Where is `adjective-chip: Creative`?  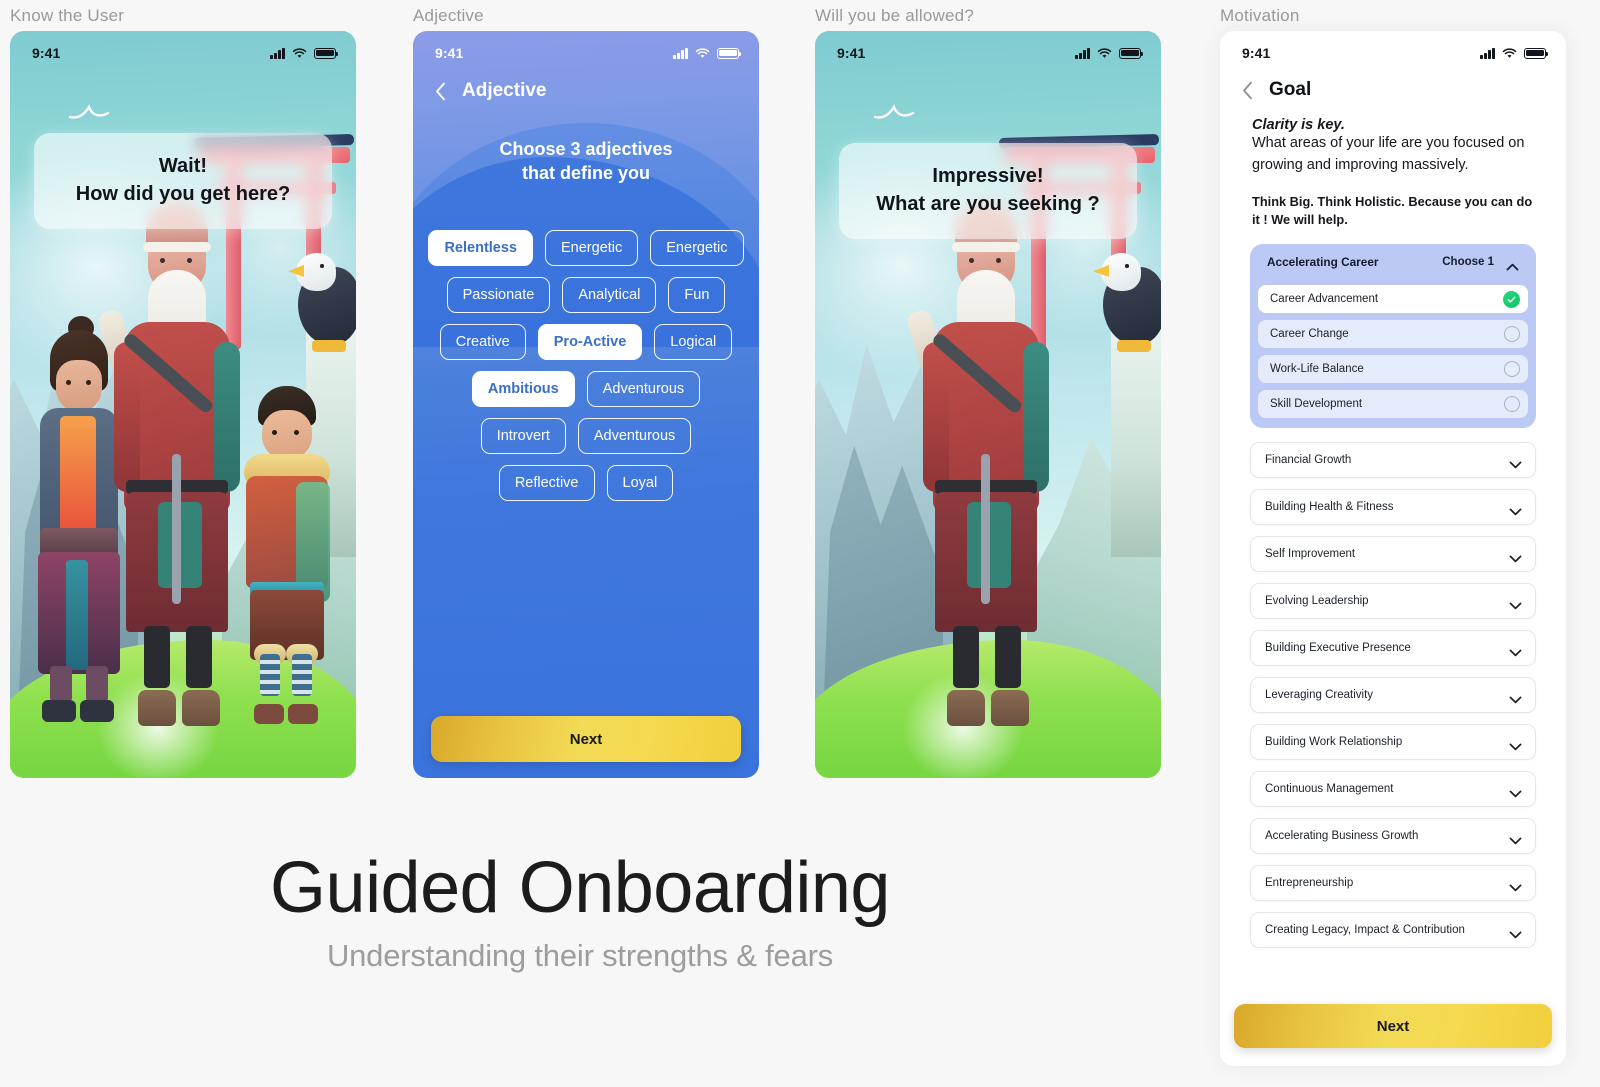
adjective-chip: Creative is located at coordinates (482, 341).